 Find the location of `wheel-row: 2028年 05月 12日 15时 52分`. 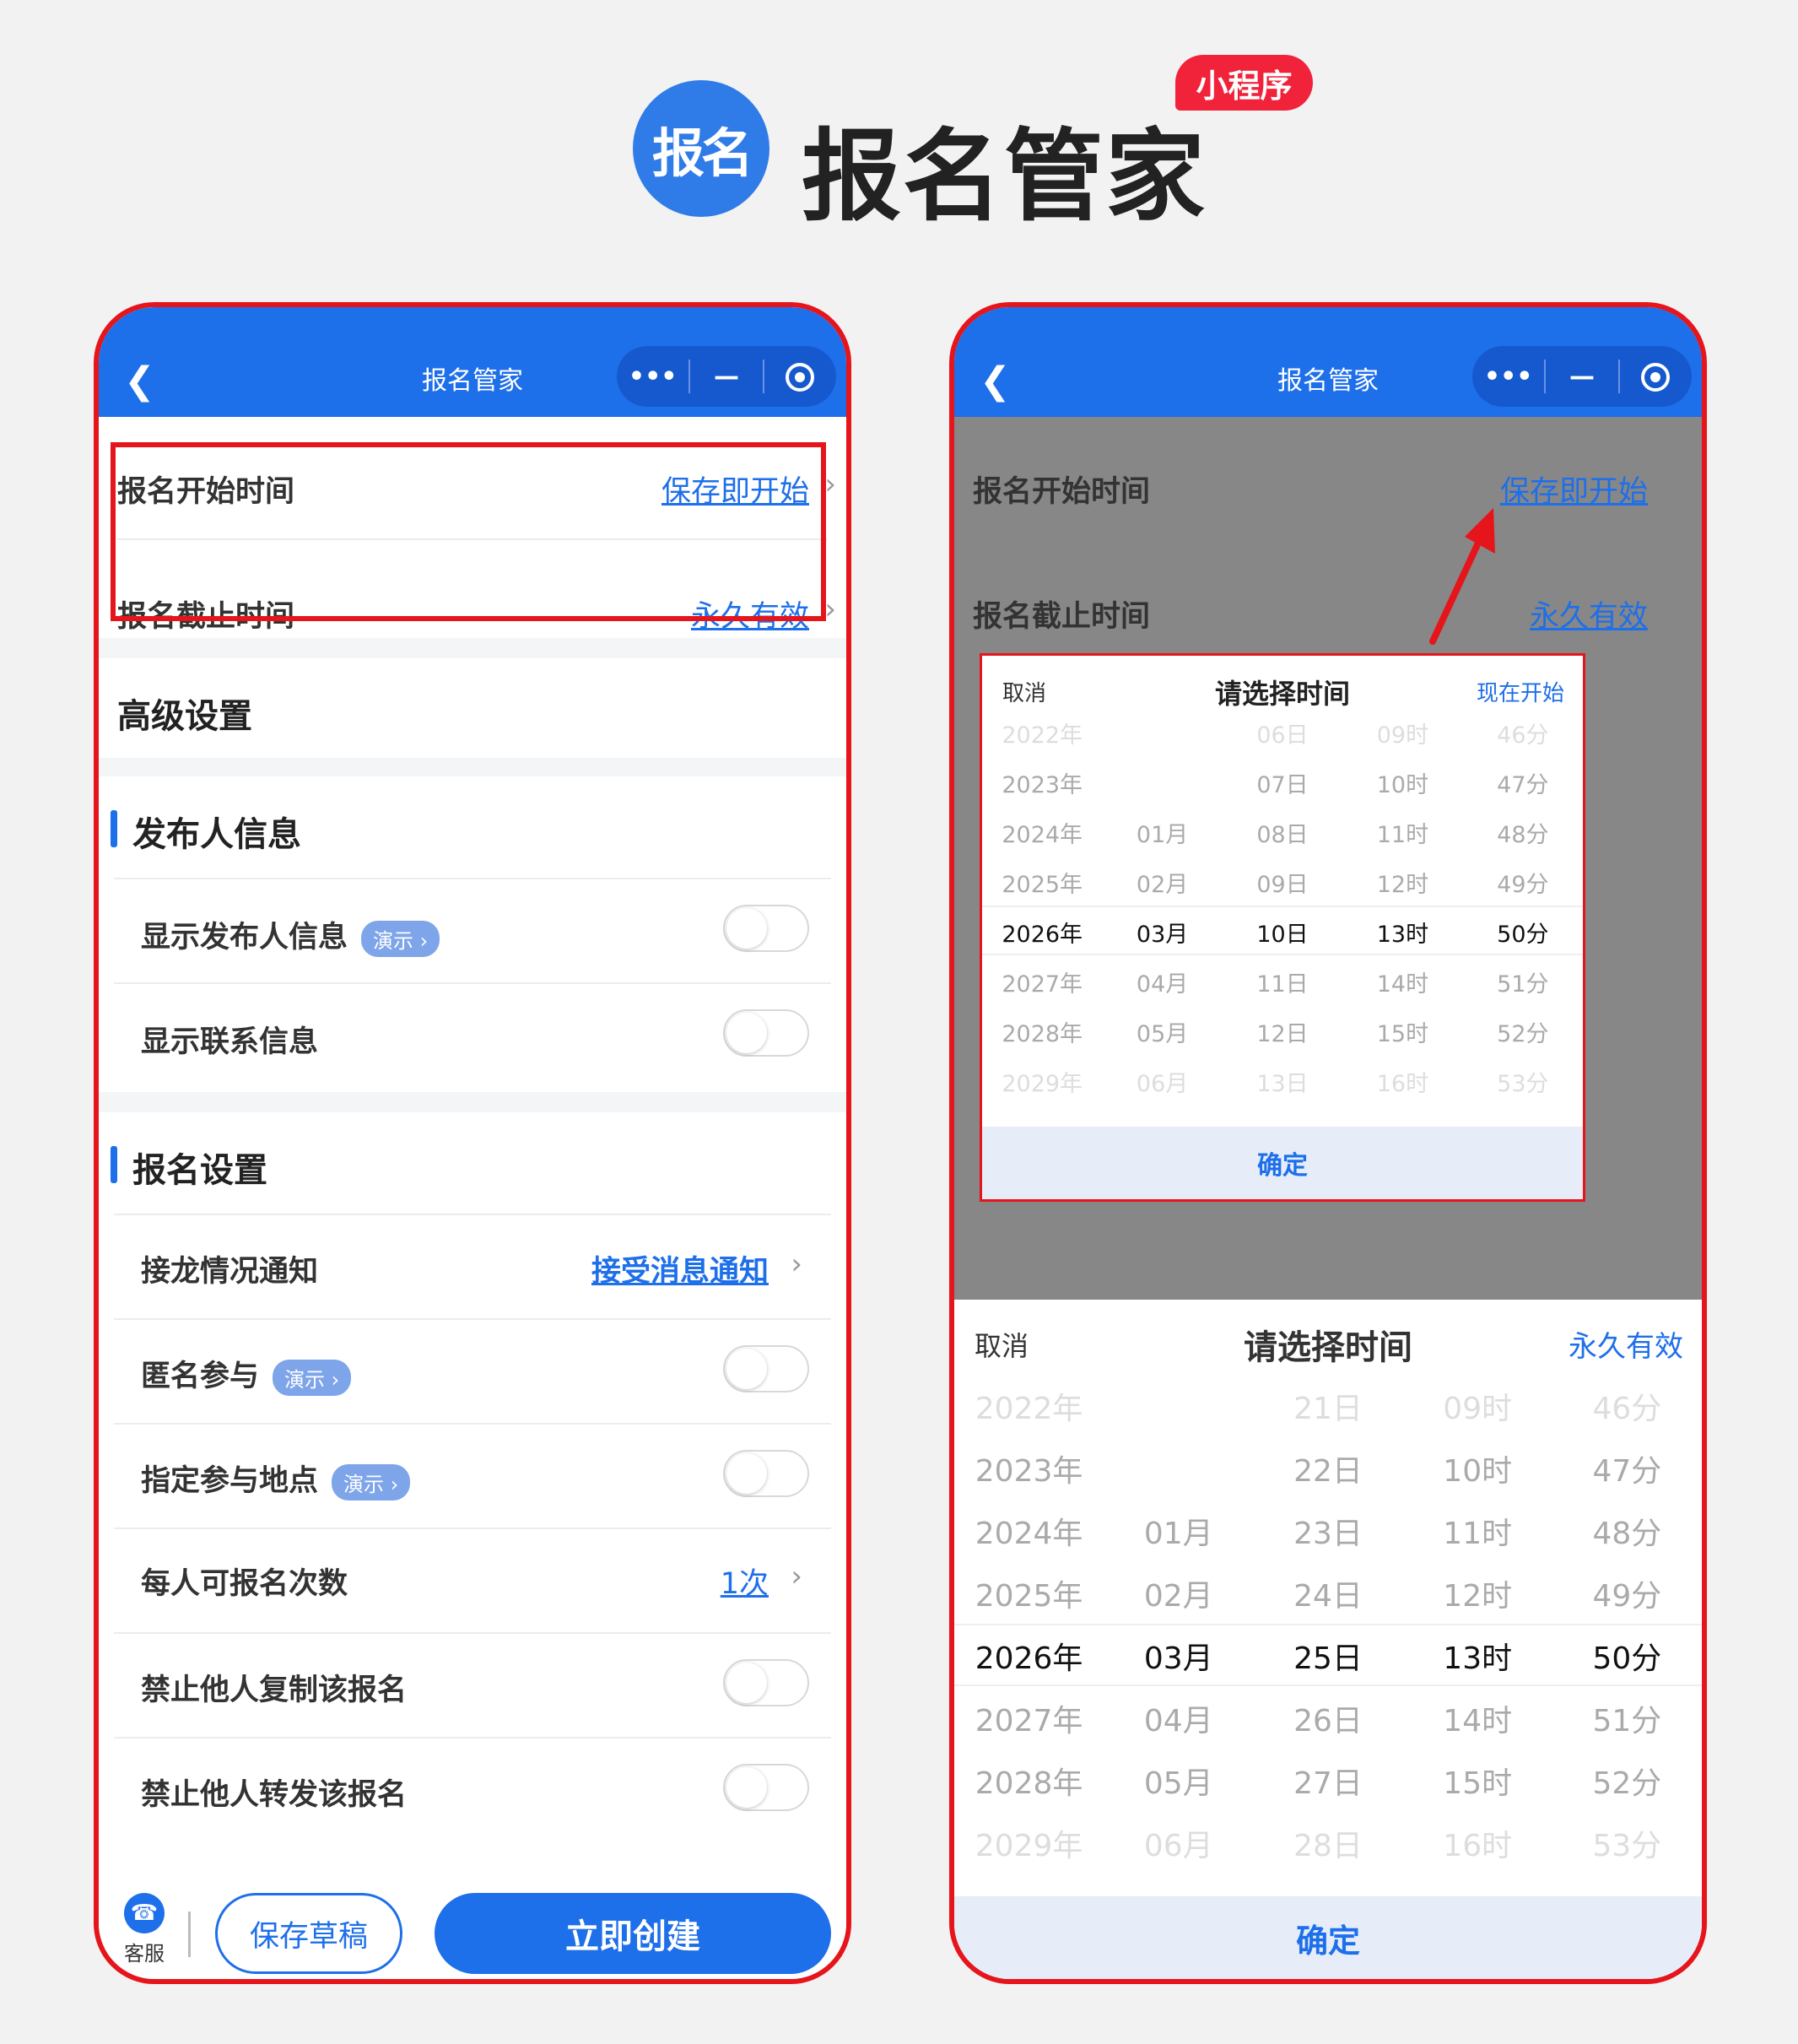

wheel-row: 2028年 05月 12日 15时 52分 is located at coordinates (1282, 1032).